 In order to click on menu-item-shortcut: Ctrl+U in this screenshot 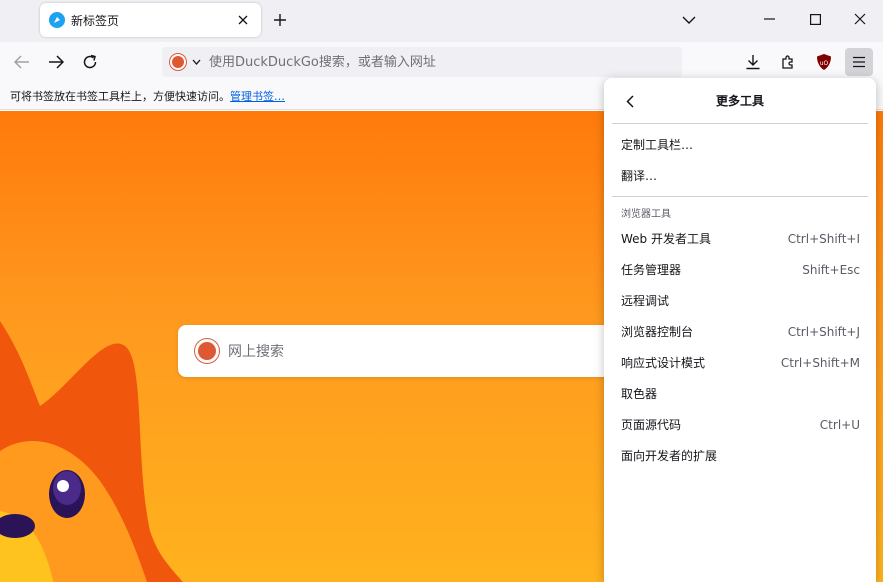, I will do `click(839, 424)`.